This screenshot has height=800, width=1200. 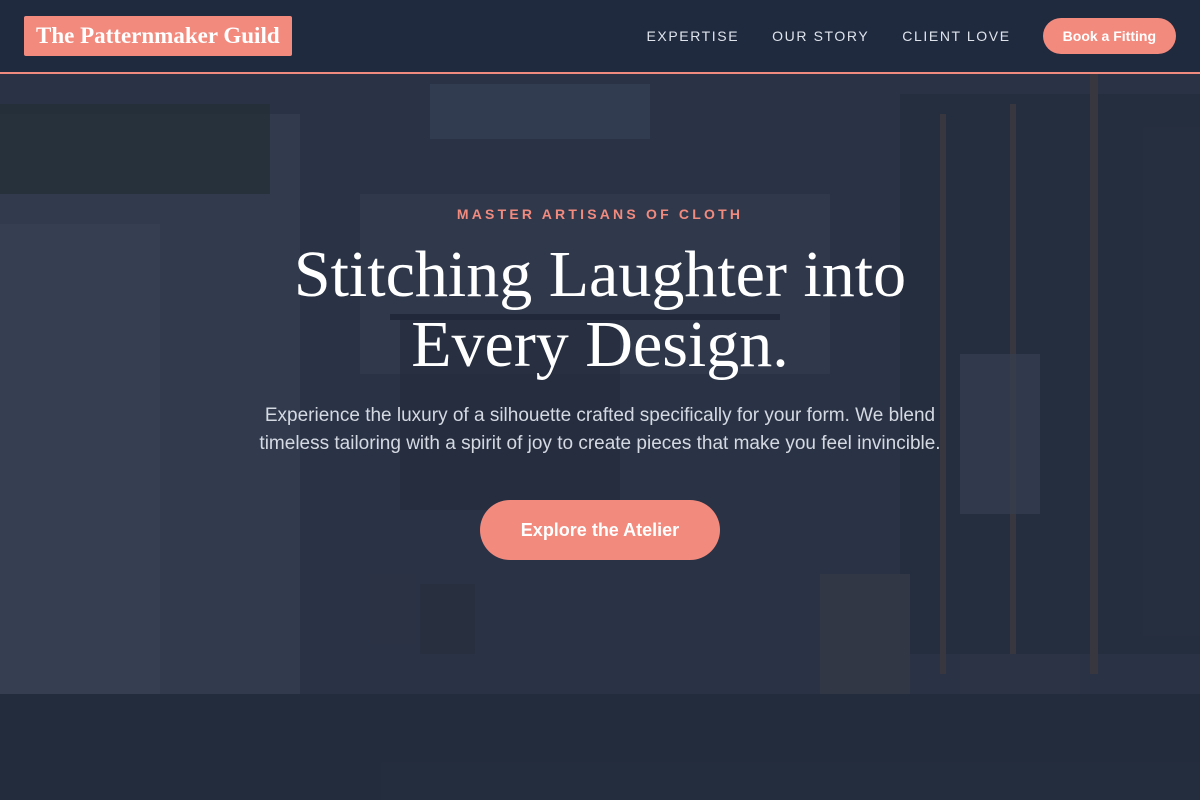 What do you see at coordinates (956, 36) in the screenshot?
I see `nav-link-client-love: CLIENT LOVE` at bounding box center [956, 36].